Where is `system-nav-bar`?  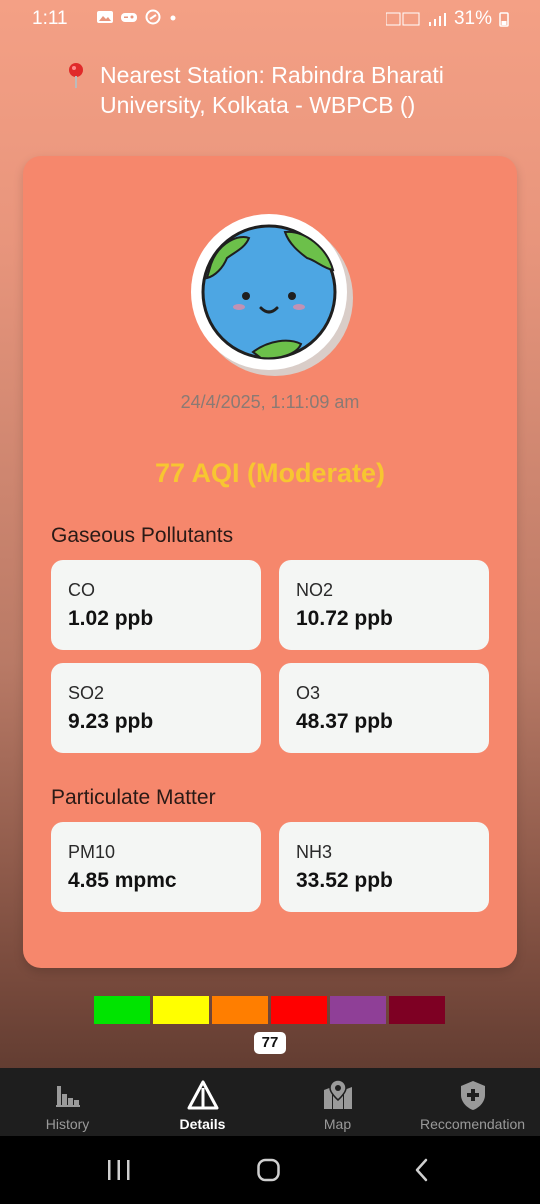
system-nav-bar is located at coordinates (270, 1170).